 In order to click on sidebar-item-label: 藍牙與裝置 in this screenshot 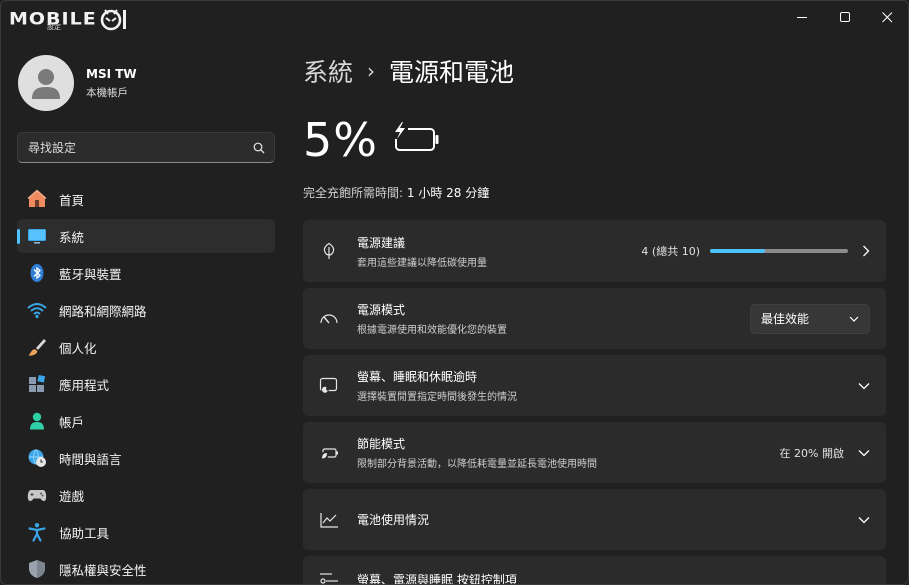, I will do `click(90, 274)`.